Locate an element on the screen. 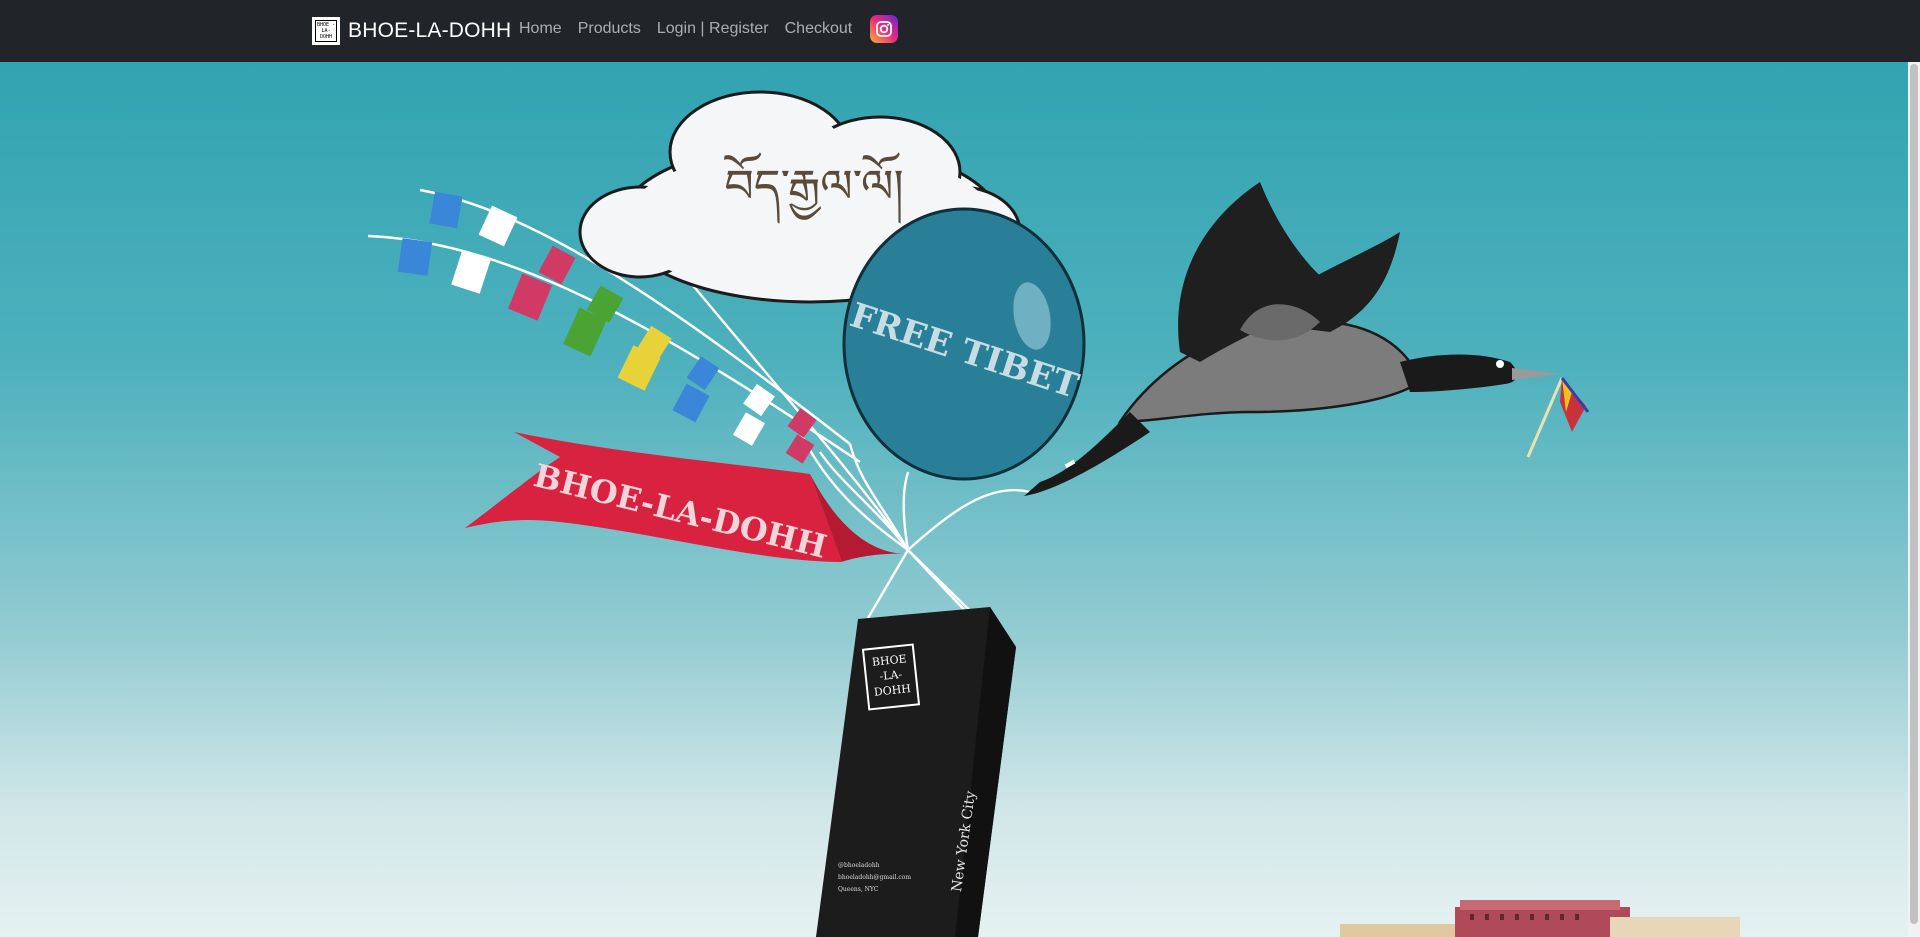 This screenshot has width=1920, height=937. scrollbar-thumb is located at coordinates (1914, 494).